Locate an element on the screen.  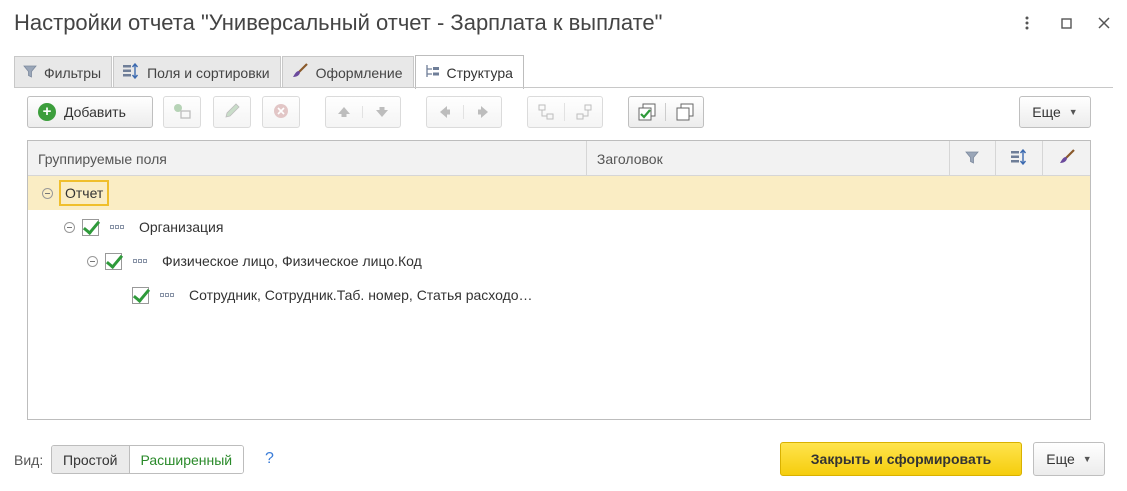
level-up-icon is located at coordinates (546, 112).